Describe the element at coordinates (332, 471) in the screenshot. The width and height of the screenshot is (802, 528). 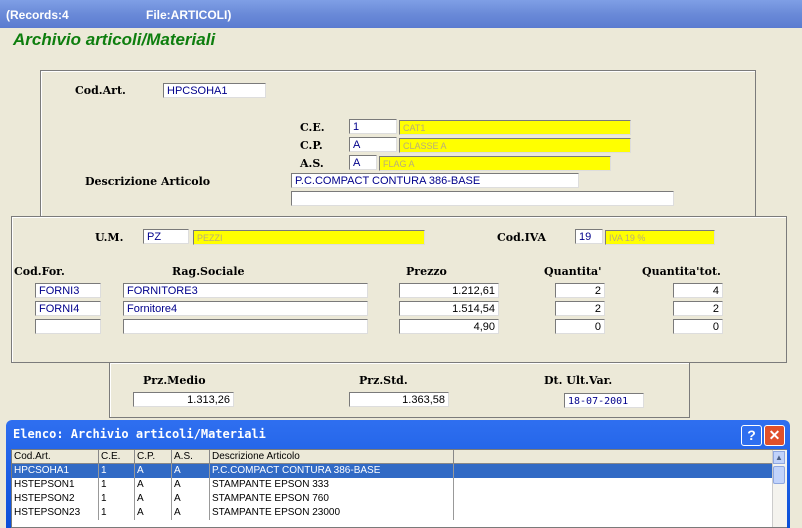
I see `cell-descrizione: P.C.COMPACT CONTURA 386-BASE` at that location.